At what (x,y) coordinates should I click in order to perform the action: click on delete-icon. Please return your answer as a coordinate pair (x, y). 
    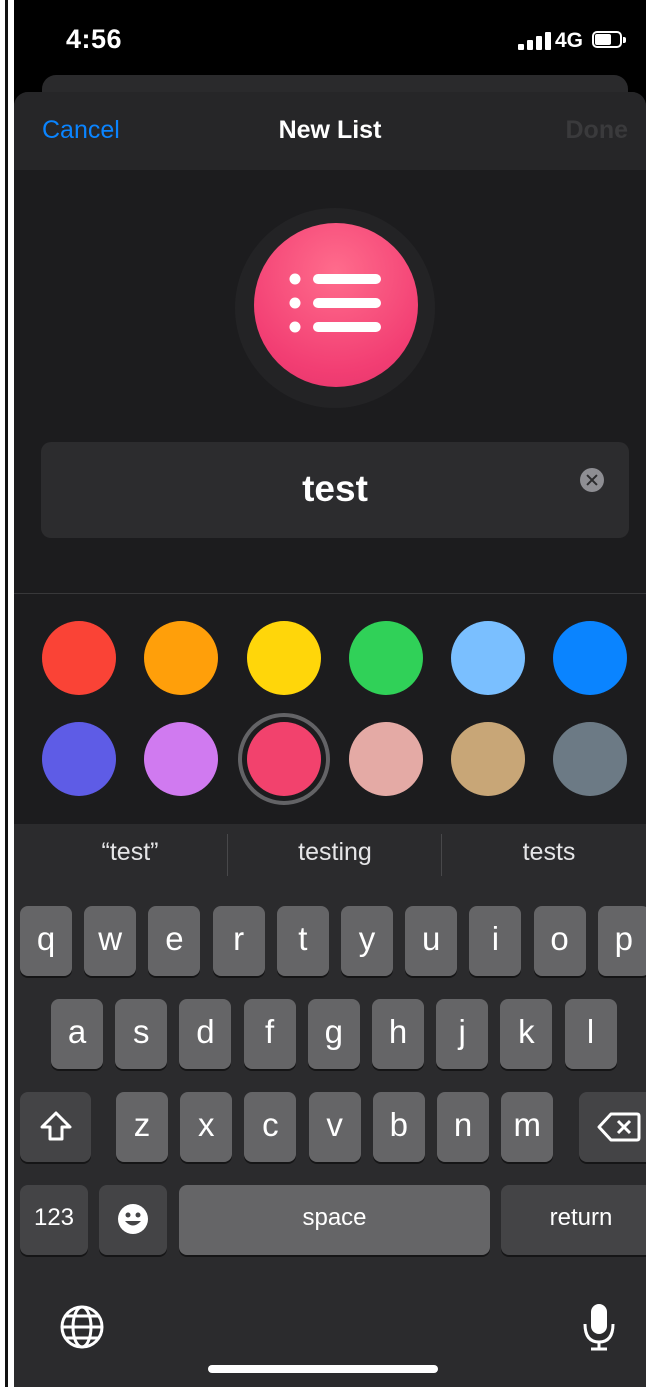
    Looking at the image, I should click on (619, 1127).